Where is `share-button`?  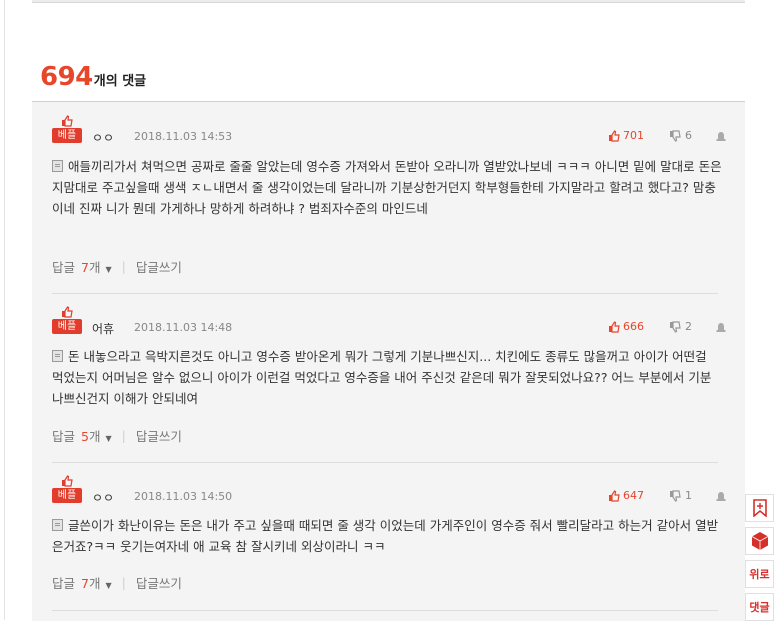
share-button is located at coordinates (759, 541).